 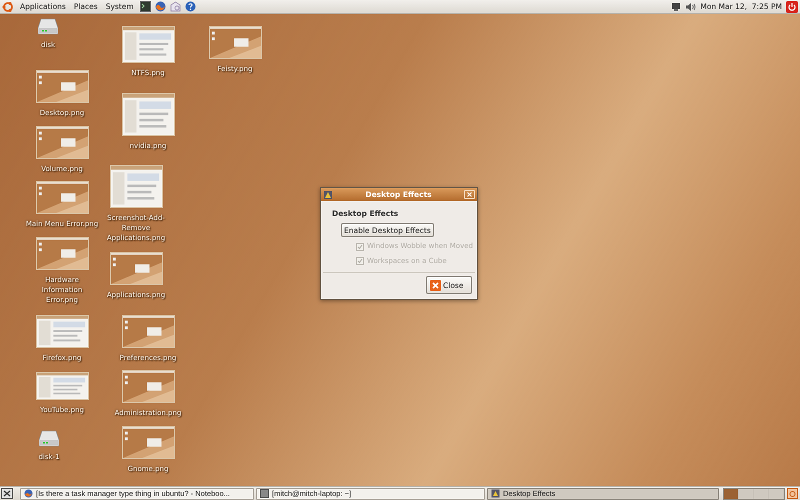 What do you see at coordinates (690, 7) in the screenshot?
I see `speaker-icon` at bounding box center [690, 7].